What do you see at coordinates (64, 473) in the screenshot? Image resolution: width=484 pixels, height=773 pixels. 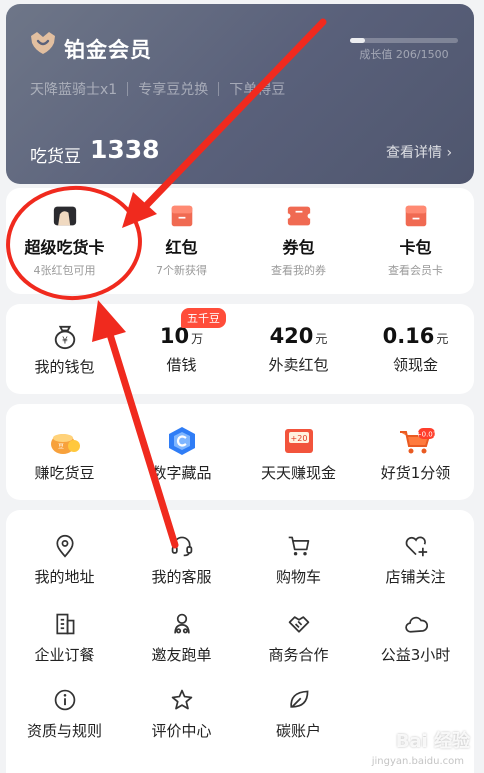 I see `promo-label: 赚吃货豆` at bounding box center [64, 473].